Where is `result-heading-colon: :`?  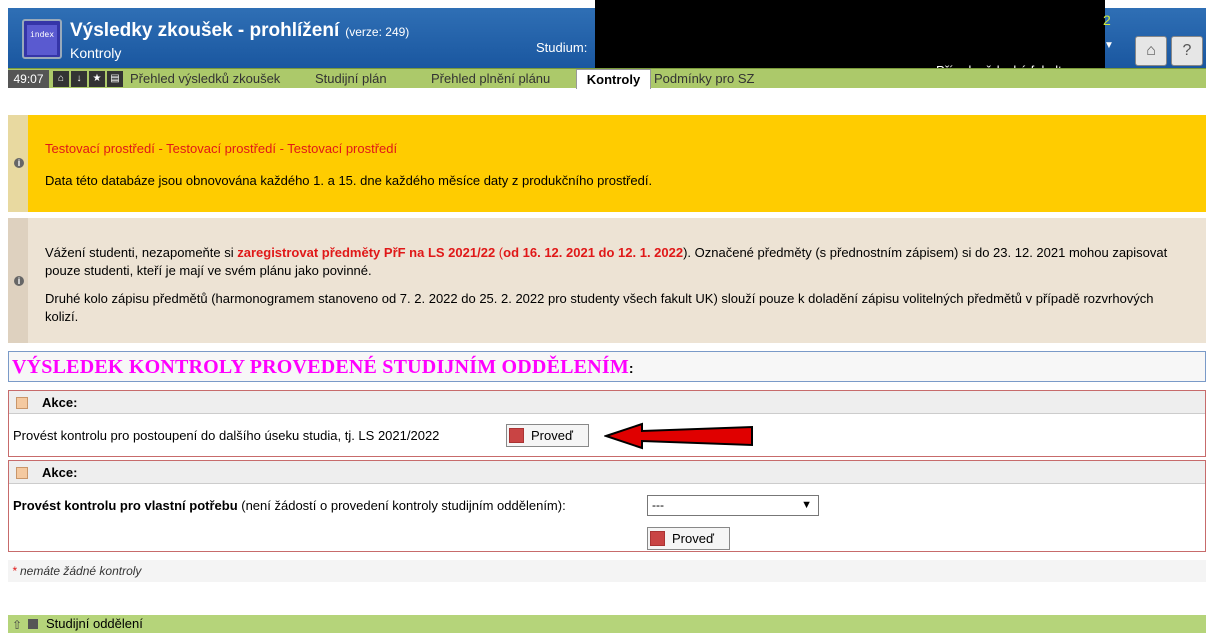
result-heading-colon: : is located at coordinates (631, 368).